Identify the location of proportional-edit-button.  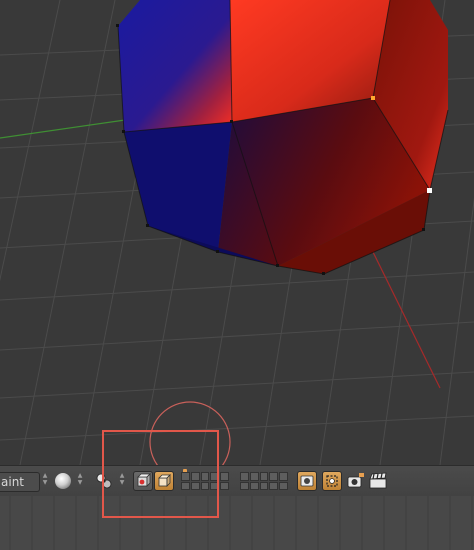
(307, 481).